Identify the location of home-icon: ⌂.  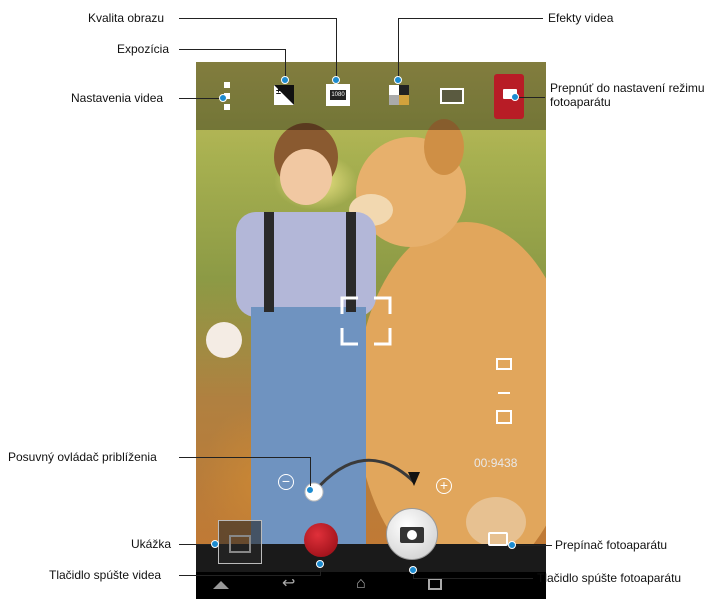
(365, 584).